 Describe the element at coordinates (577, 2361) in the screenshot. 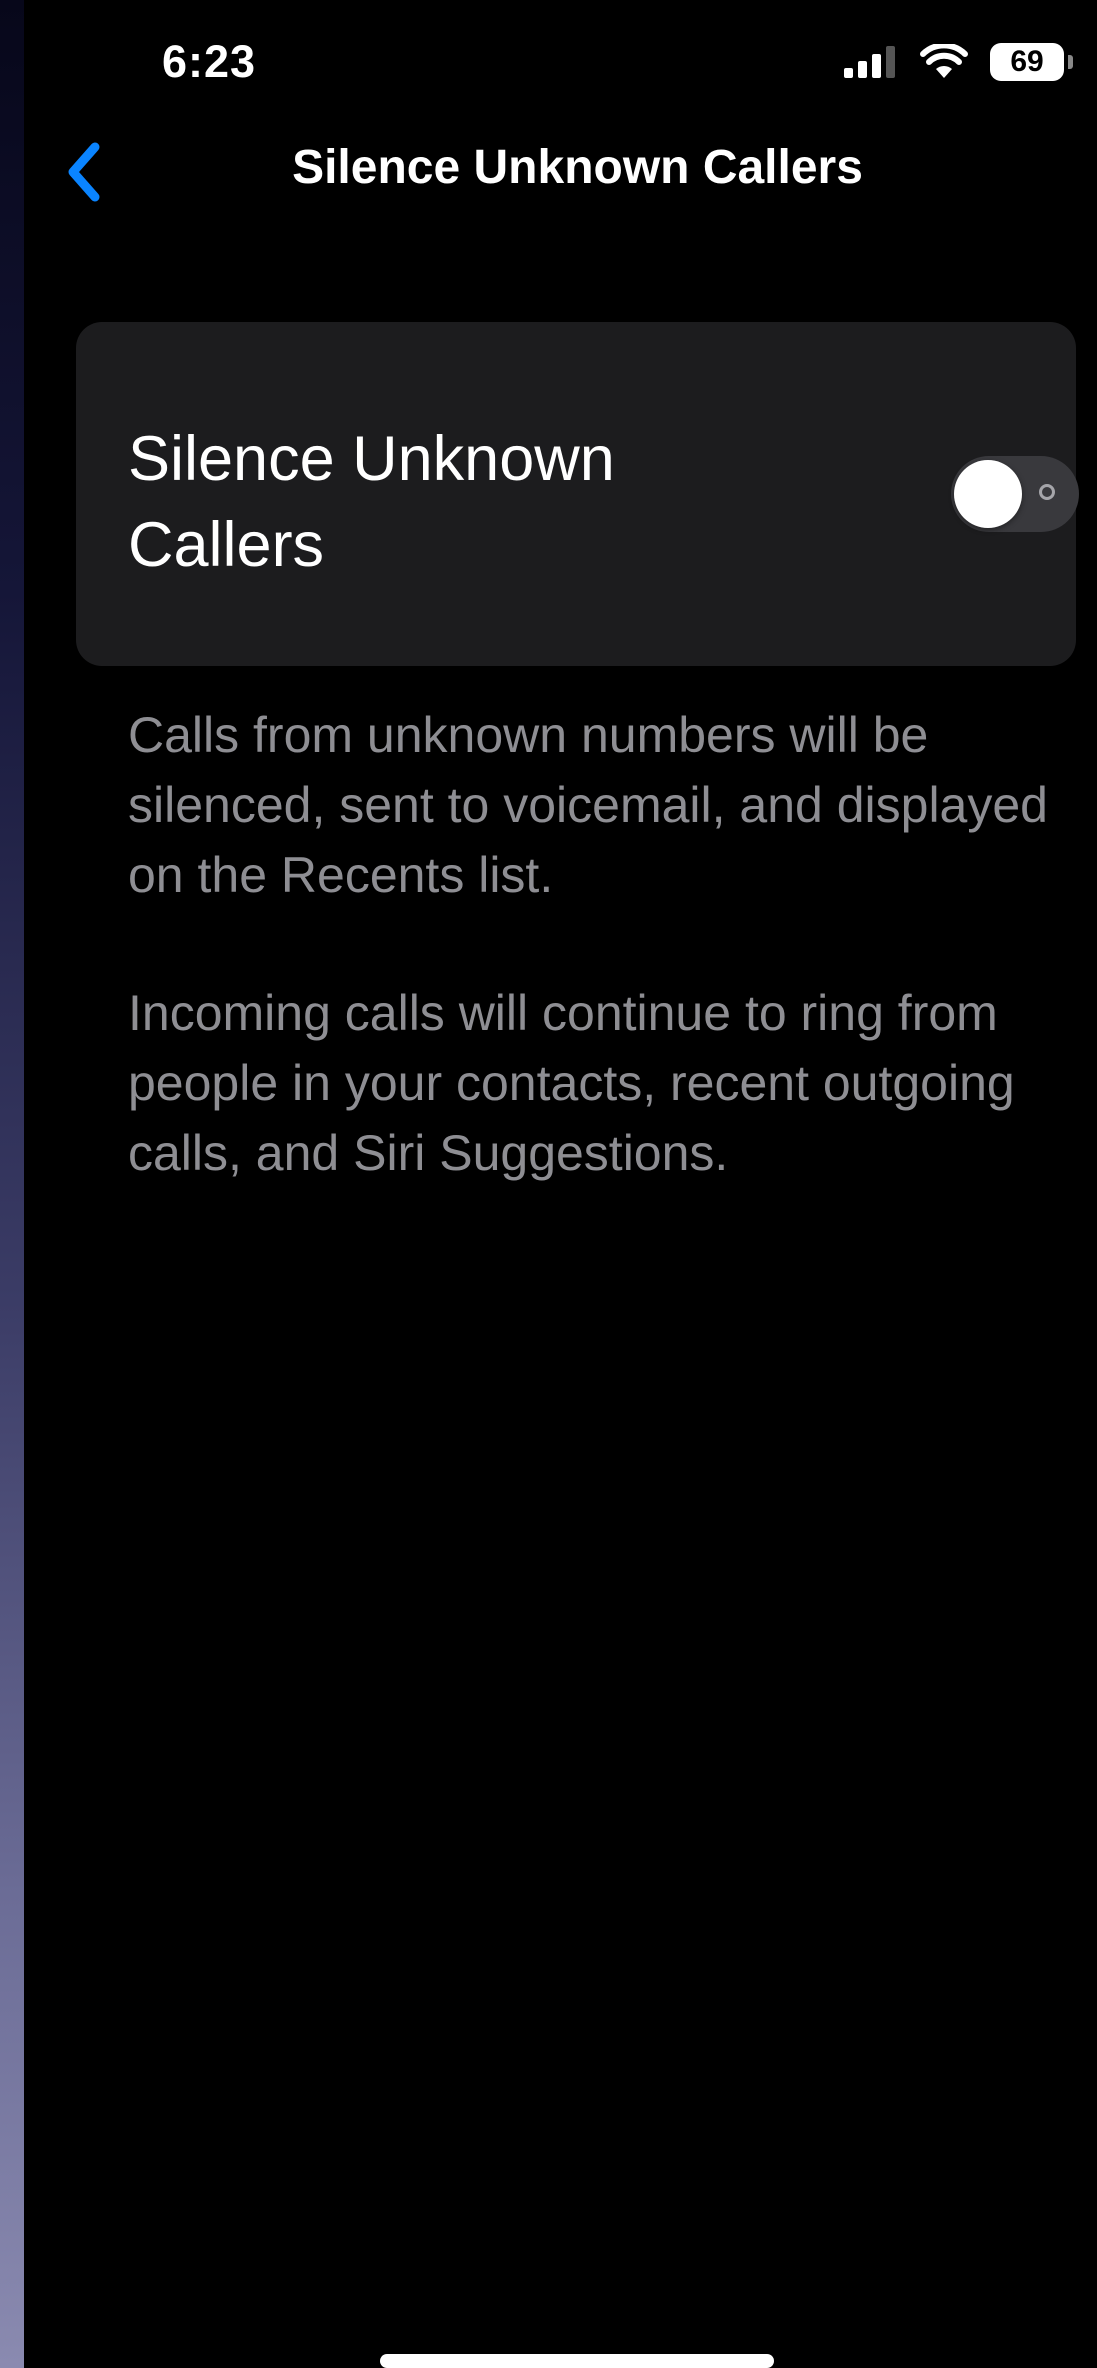

I see `home-indicator` at that location.